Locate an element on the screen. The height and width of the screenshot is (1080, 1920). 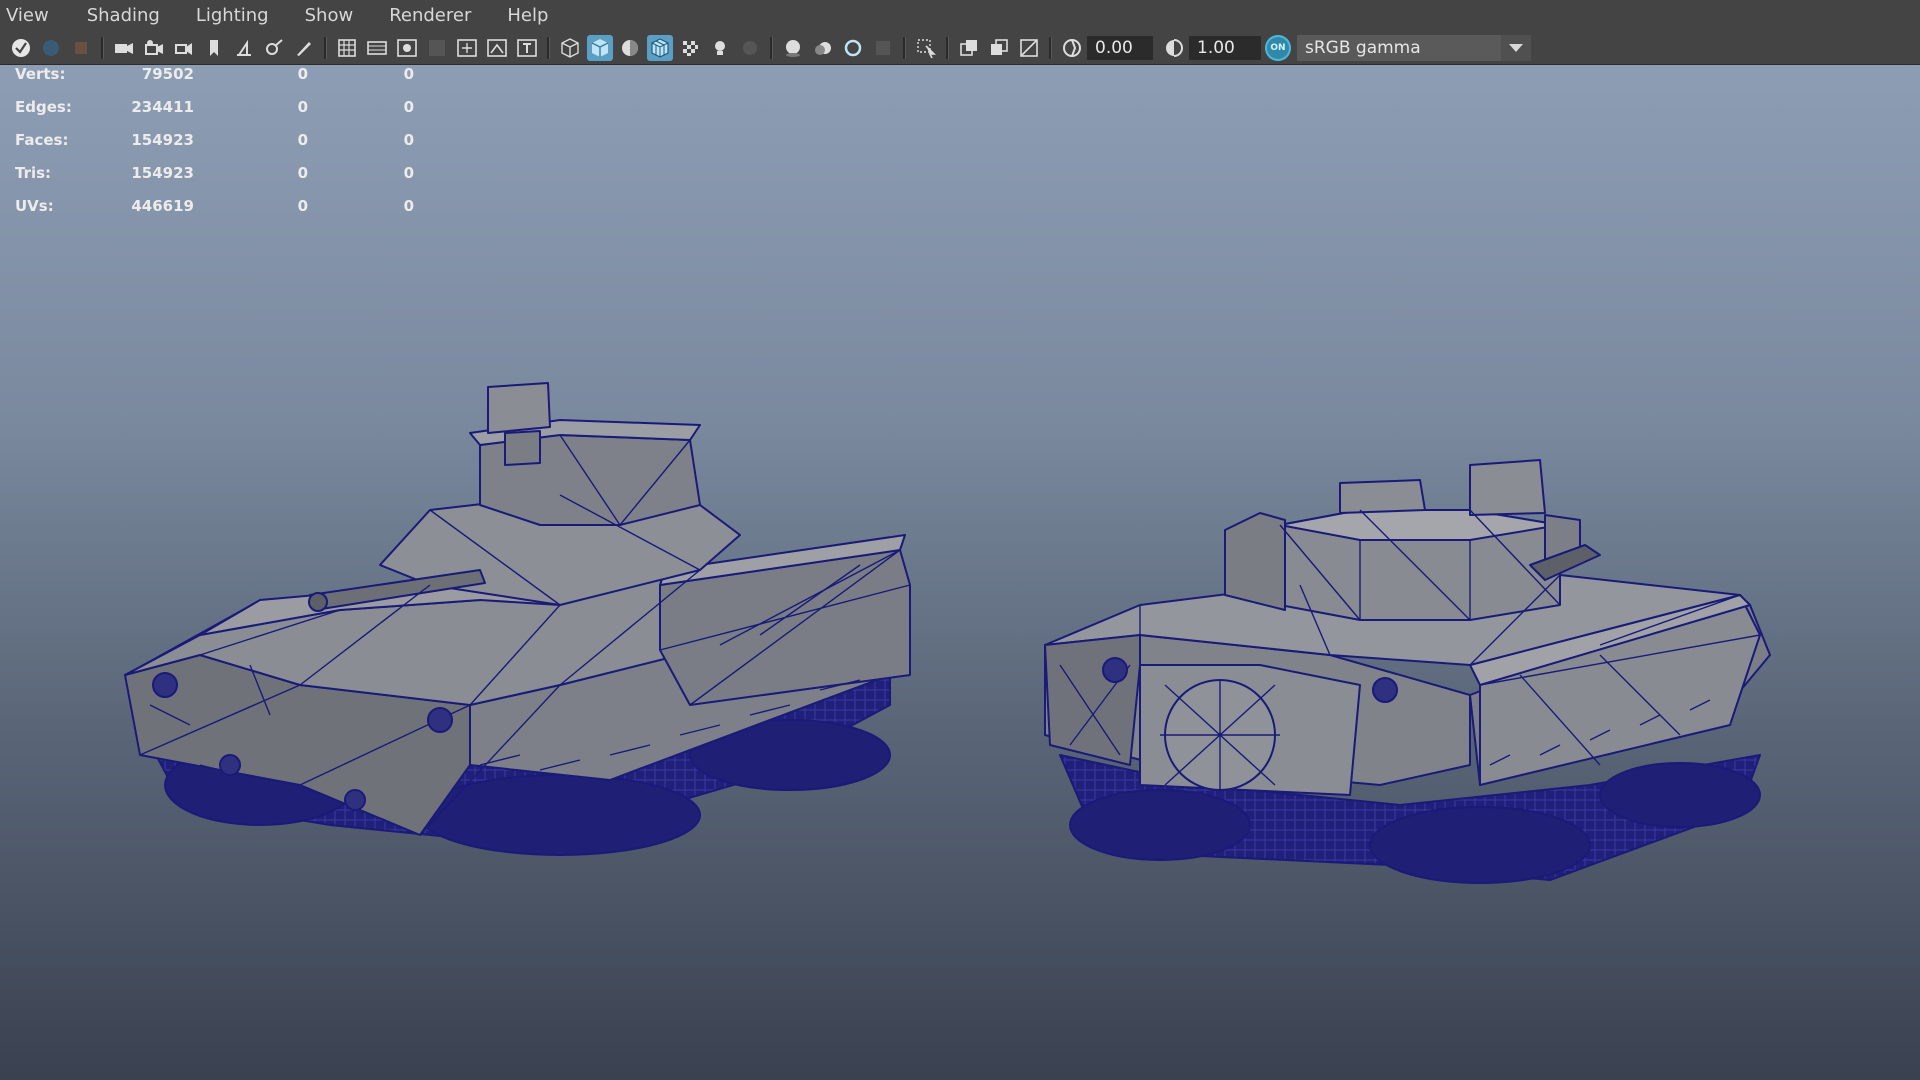
gate-mask-icon is located at coordinates (437, 48).